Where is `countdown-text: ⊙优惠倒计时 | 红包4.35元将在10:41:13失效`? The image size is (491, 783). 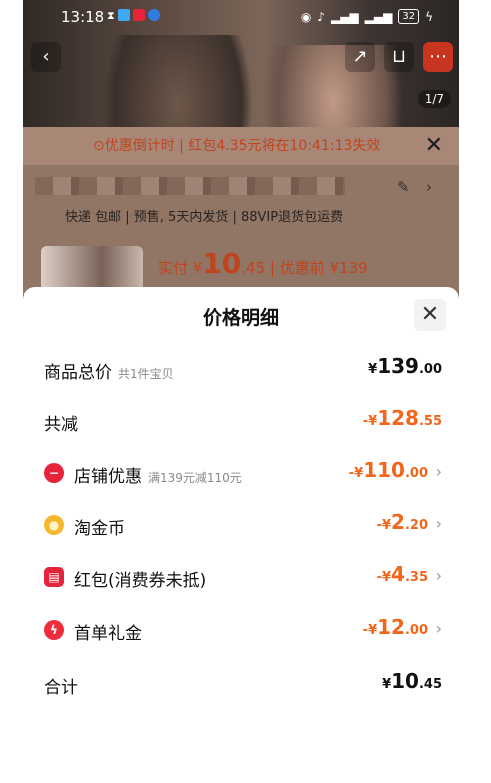
countdown-text: ⊙优惠倒计时 | 红包4.35元将在10:41:13失效 is located at coordinates (237, 146).